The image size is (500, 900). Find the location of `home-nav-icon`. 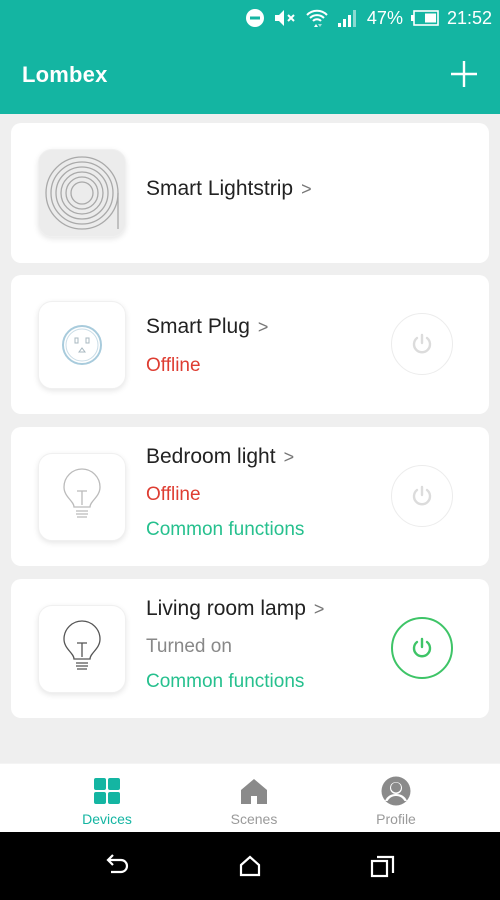

home-nav-icon is located at coordinates (250, 866).